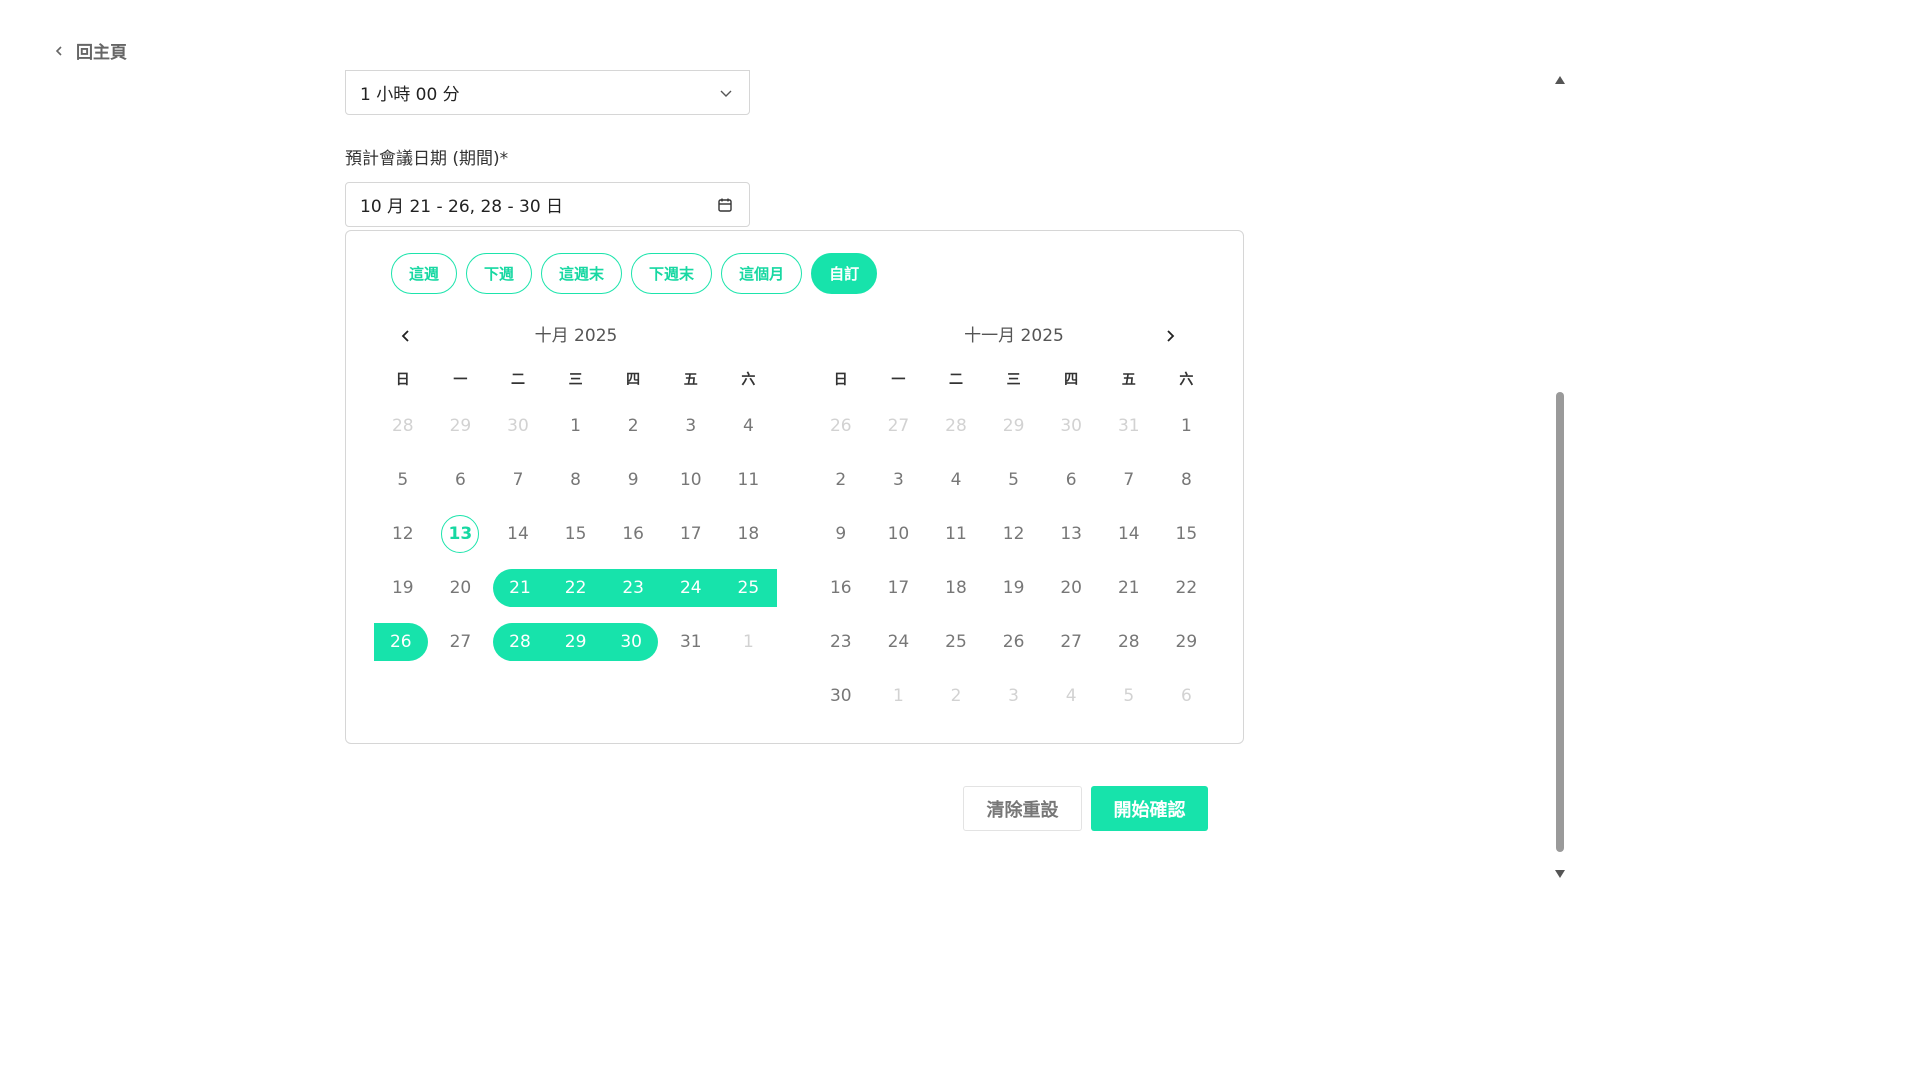 This screenshot has height=1080, width=1920. What do you see at coordinates (499, 273) in the screenshot?
I see `preset-button: 下週` at bounding box center [499, 273].